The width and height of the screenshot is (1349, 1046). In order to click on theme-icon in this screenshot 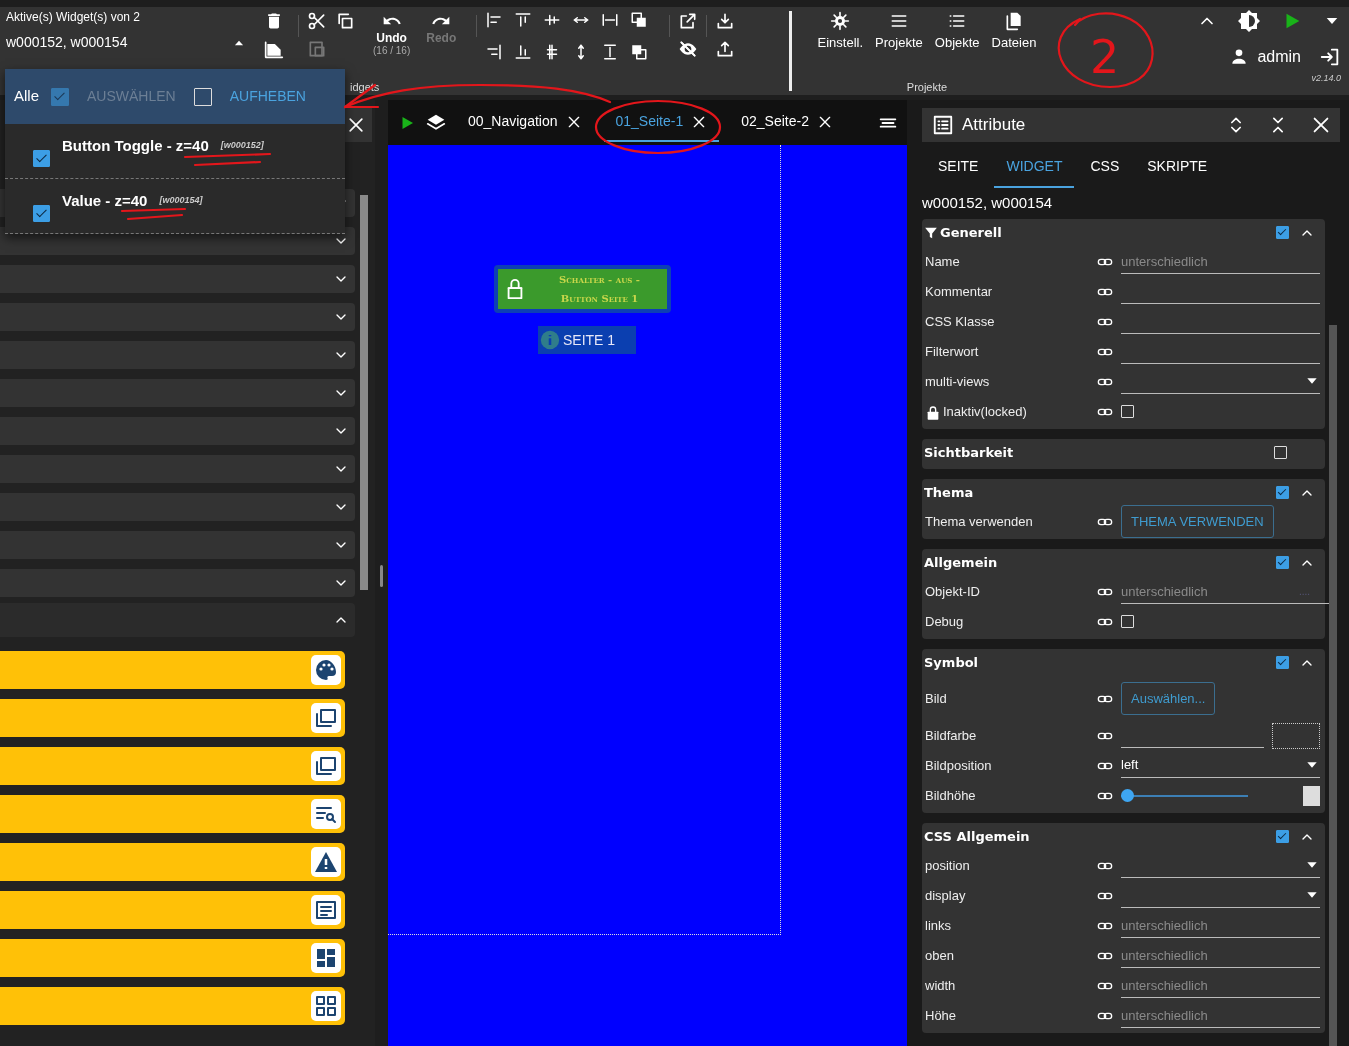, I will do `click(1249, 21)`.